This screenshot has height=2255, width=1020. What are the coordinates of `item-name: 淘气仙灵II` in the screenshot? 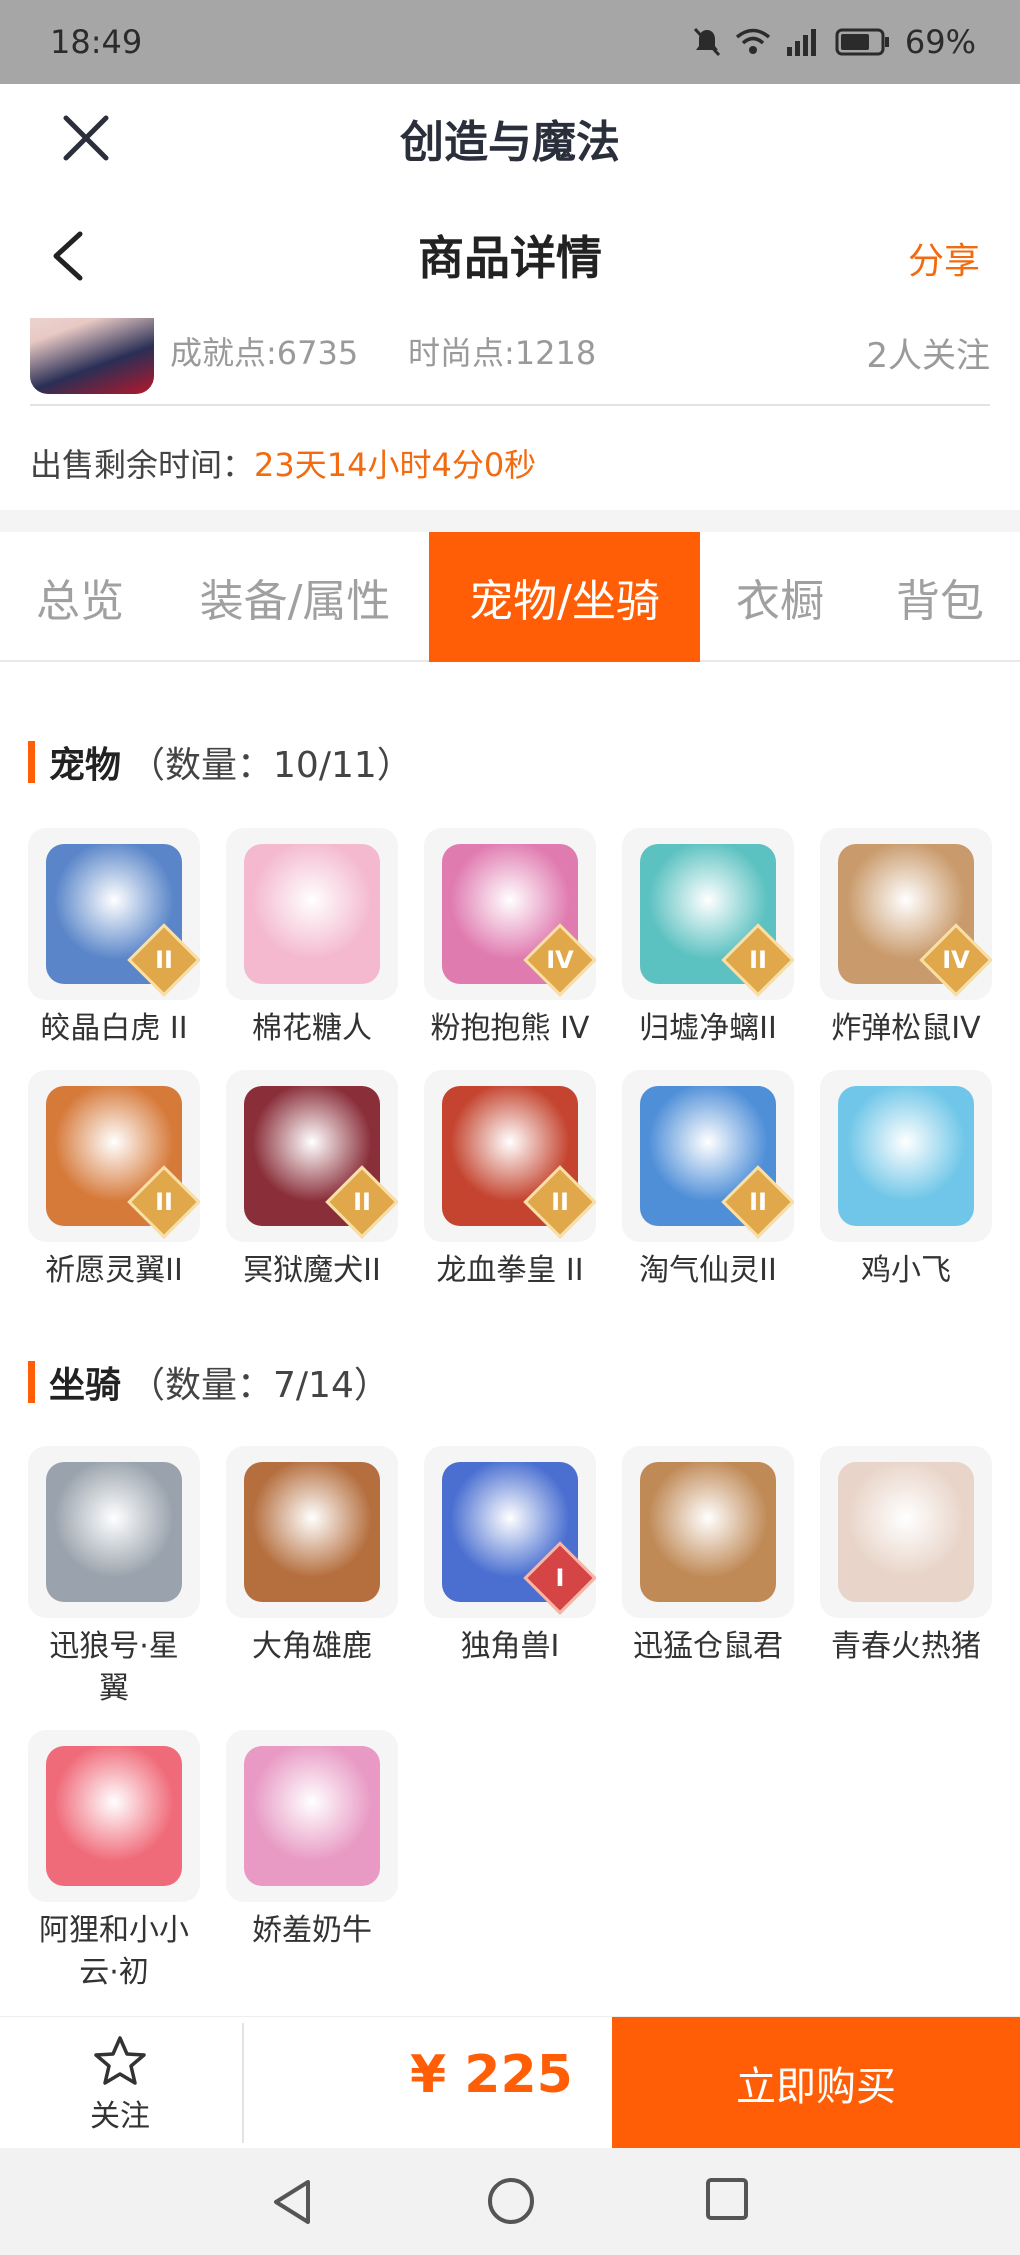 It's located at (708, 1270).